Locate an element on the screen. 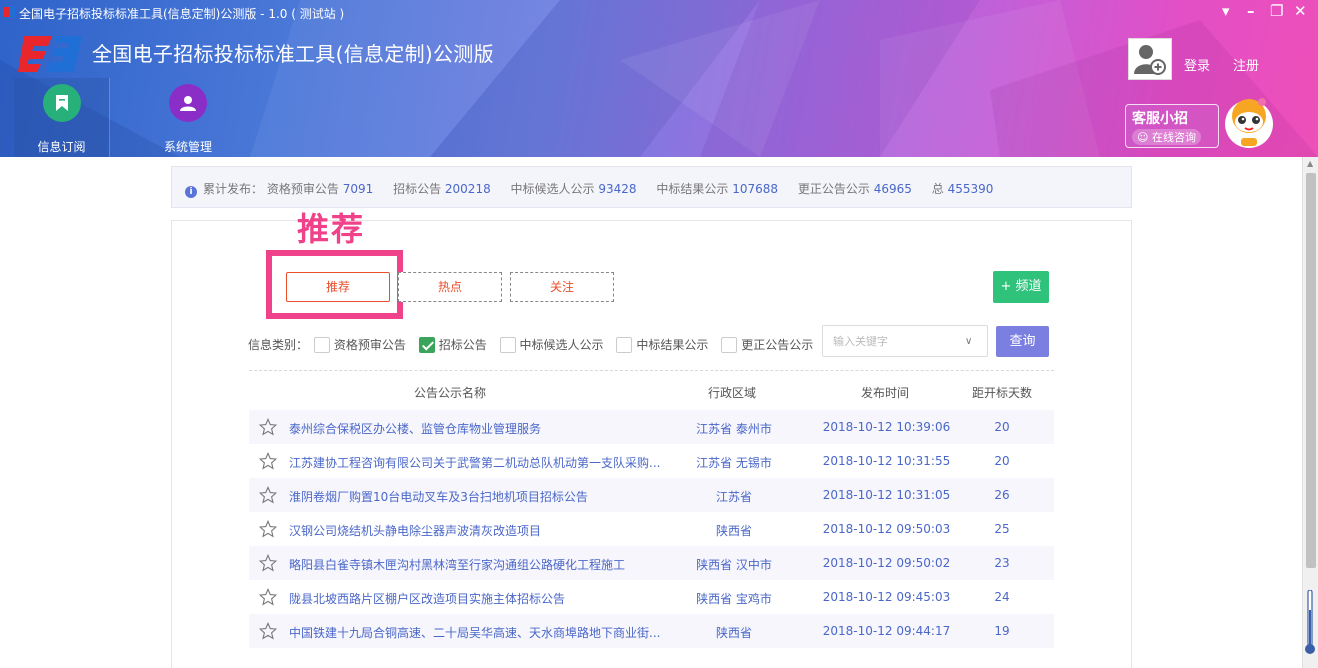 The height and width of the screenshot is (668, 1318). stats-item-value: 455390 is located at coordinates (970, 189).